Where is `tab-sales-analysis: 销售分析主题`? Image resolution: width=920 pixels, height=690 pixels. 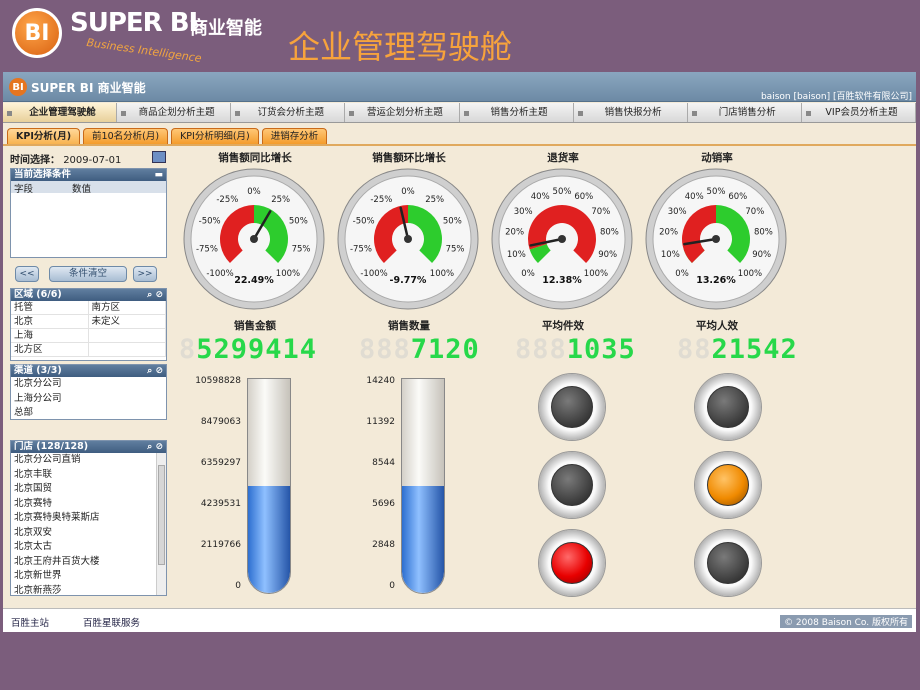 tab-sales-analysis: 销售分析主题 is located at coordinates (517, 112).